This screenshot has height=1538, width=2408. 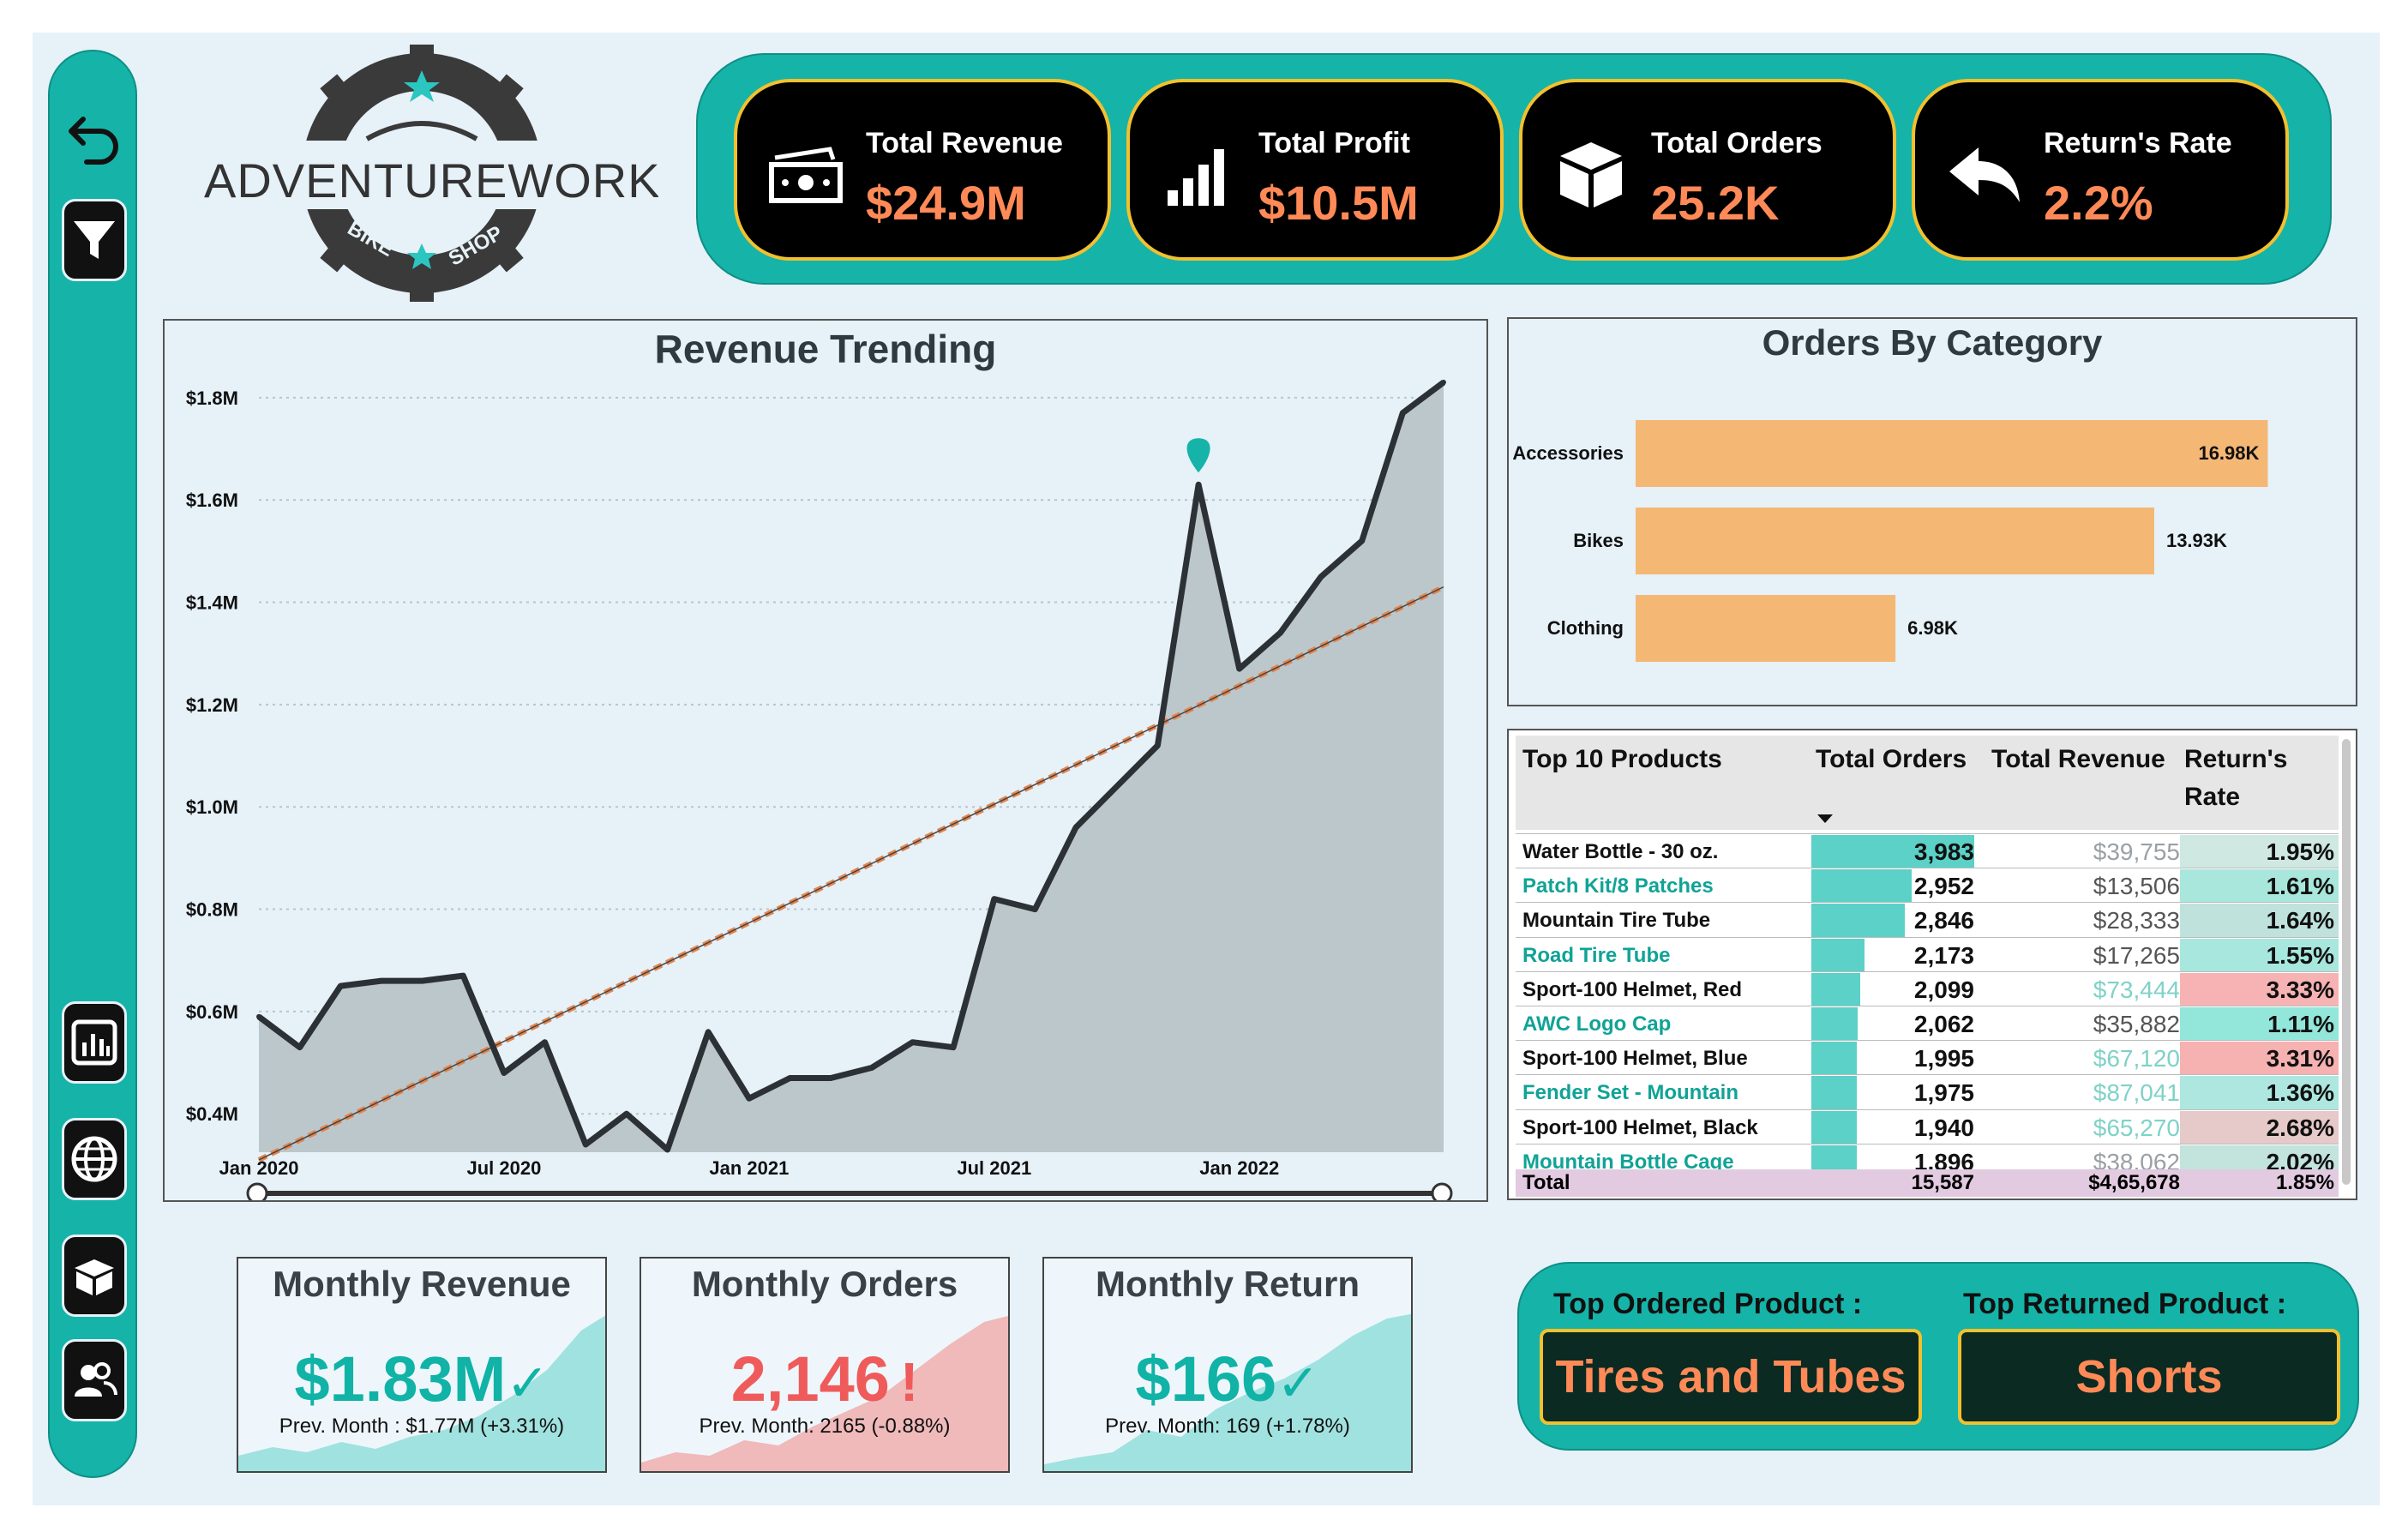 What do you see at coordinates (922, 170) in the screenshot?
I see `kpi-total-revenue: Total Revenue $24.9M` at bounding box center [922, 170].